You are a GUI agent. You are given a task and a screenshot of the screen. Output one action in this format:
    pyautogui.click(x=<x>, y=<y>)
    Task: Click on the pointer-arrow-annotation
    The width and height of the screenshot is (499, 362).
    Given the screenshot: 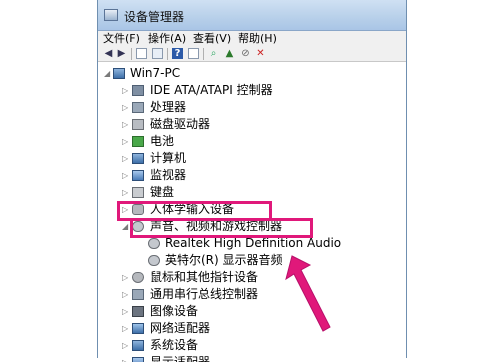 What is the action you would take?
    pyautogui.click(x=308, y=293)
    